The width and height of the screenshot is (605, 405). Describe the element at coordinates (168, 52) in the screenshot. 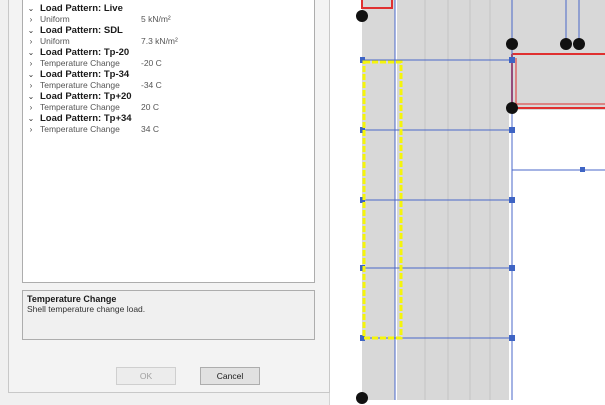

I see `load-pattern-row-tp-20: ⌄ Load Pattern: Tp-20` at that location.